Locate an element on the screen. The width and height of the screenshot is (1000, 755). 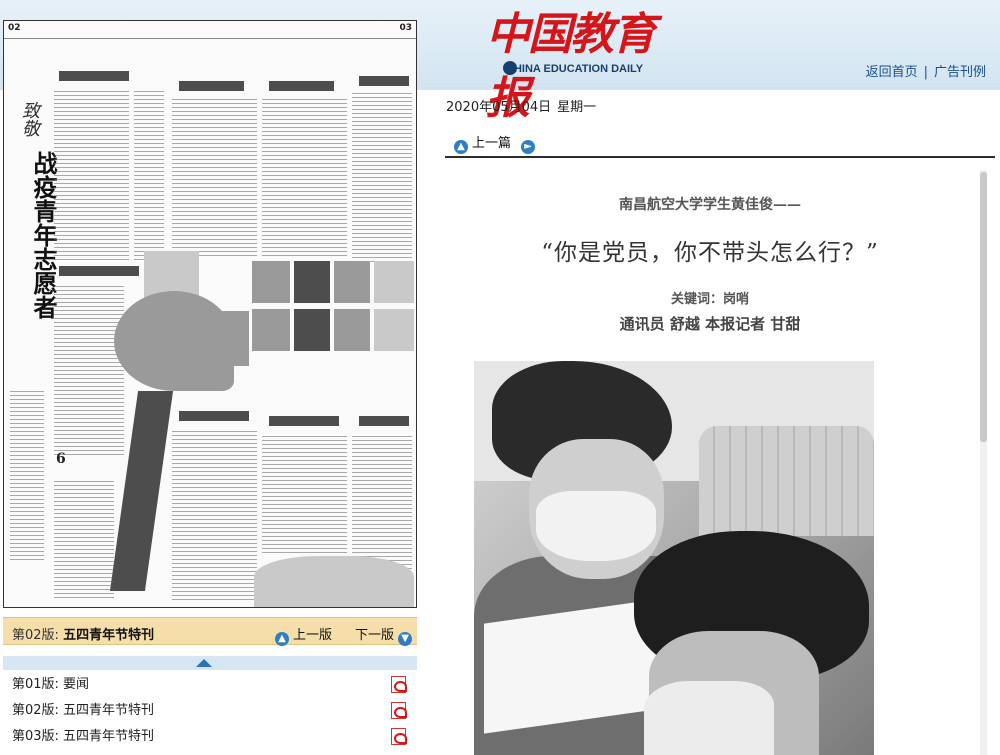
scan-flower-illustration is located at coordinates (334, 581).